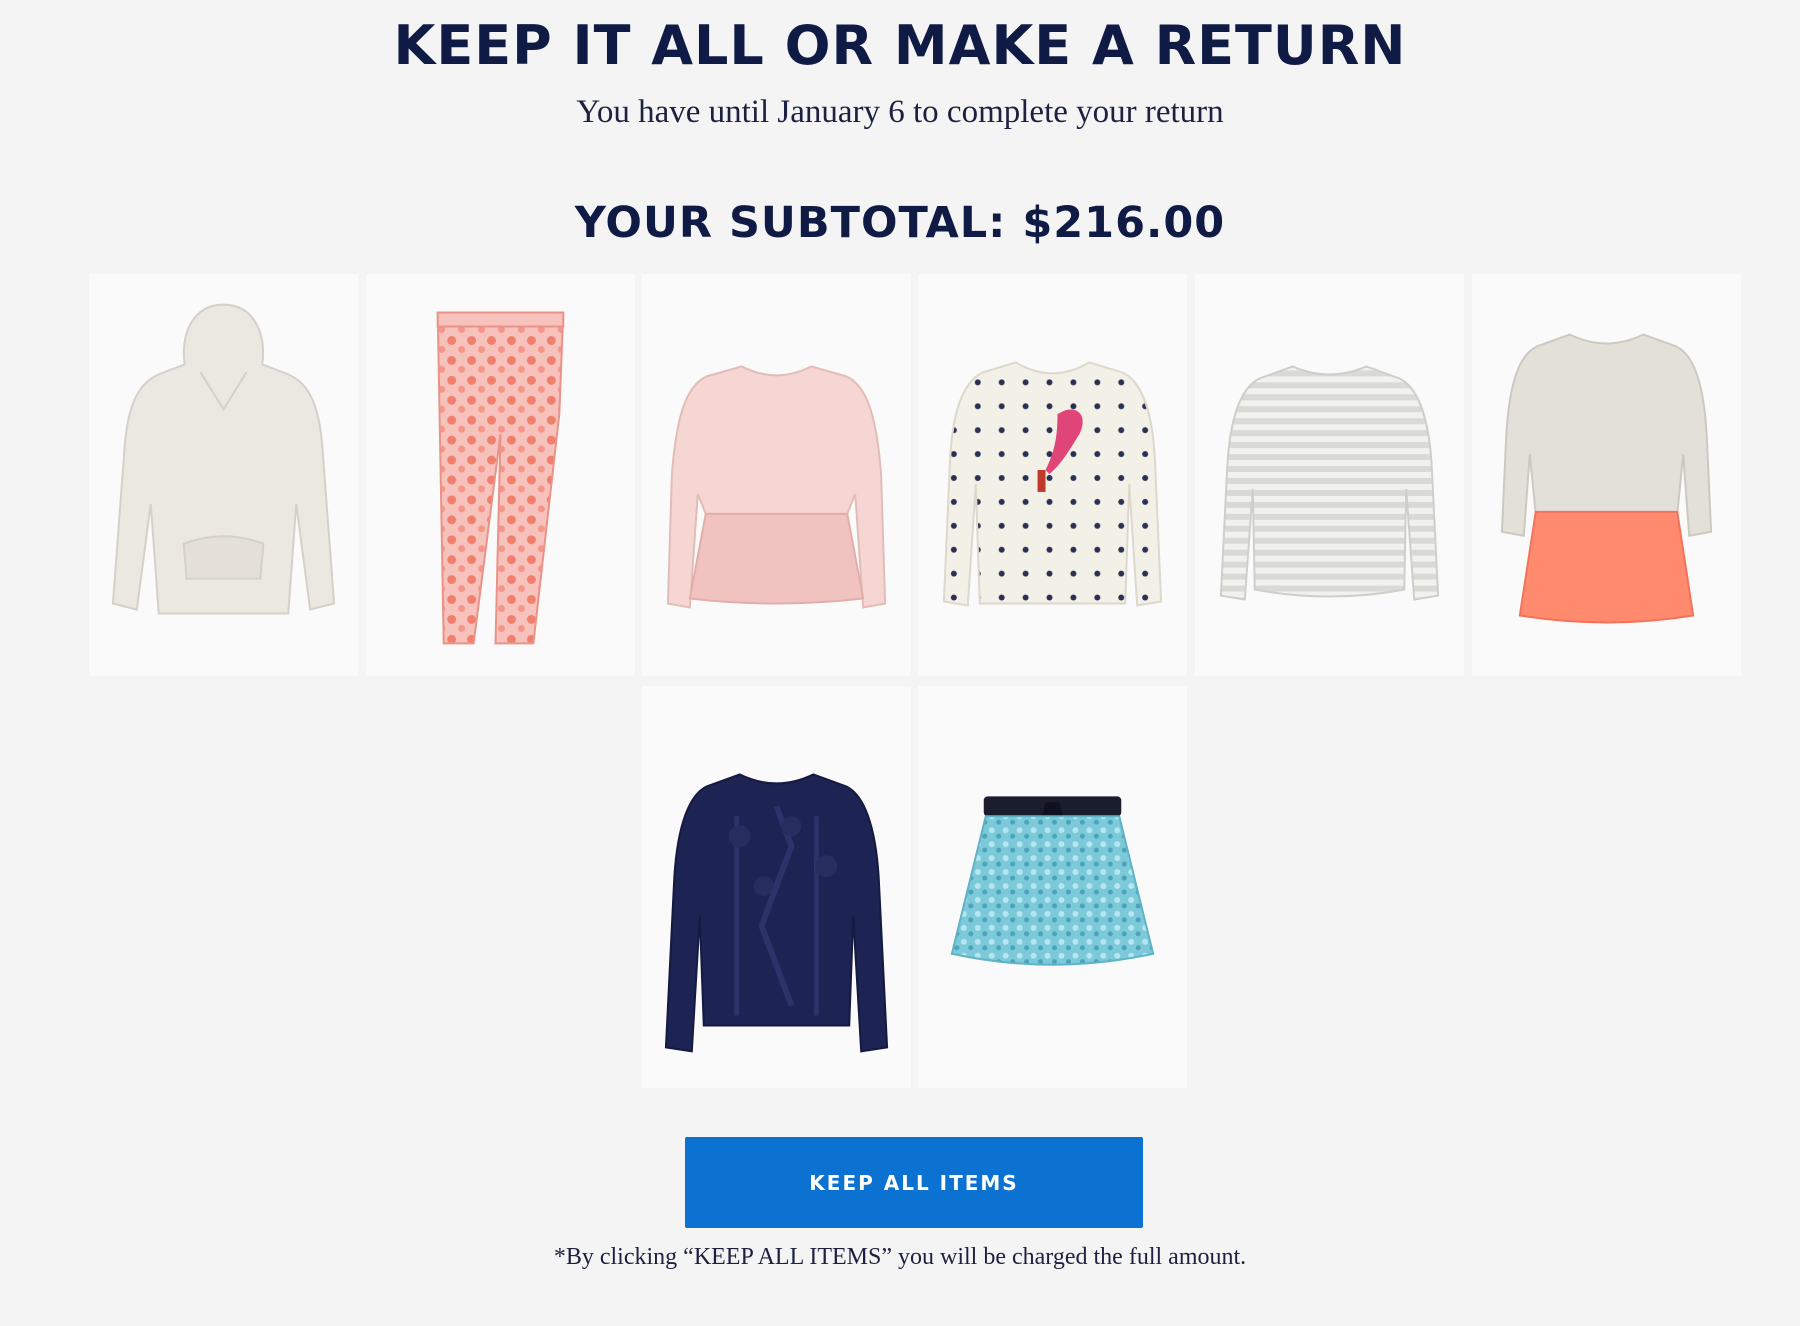 The image size is (1800, 1326). Describe the element at coordinates (914, 1182) in the screenshot. I see `keep-all-items-button: KEEP ALL ITEMS` at that location.